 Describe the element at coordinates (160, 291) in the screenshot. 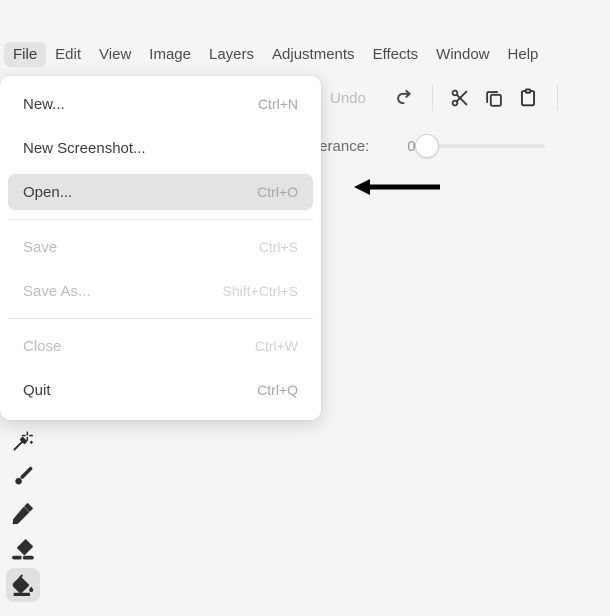

I see `menu-item-save-as: Save As... Shift+Ctrl+S` at that location.